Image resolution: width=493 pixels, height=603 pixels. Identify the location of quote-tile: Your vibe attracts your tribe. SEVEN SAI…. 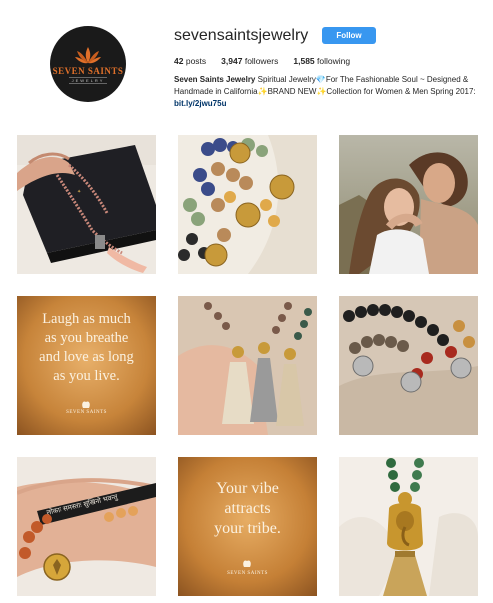
(247, 526).